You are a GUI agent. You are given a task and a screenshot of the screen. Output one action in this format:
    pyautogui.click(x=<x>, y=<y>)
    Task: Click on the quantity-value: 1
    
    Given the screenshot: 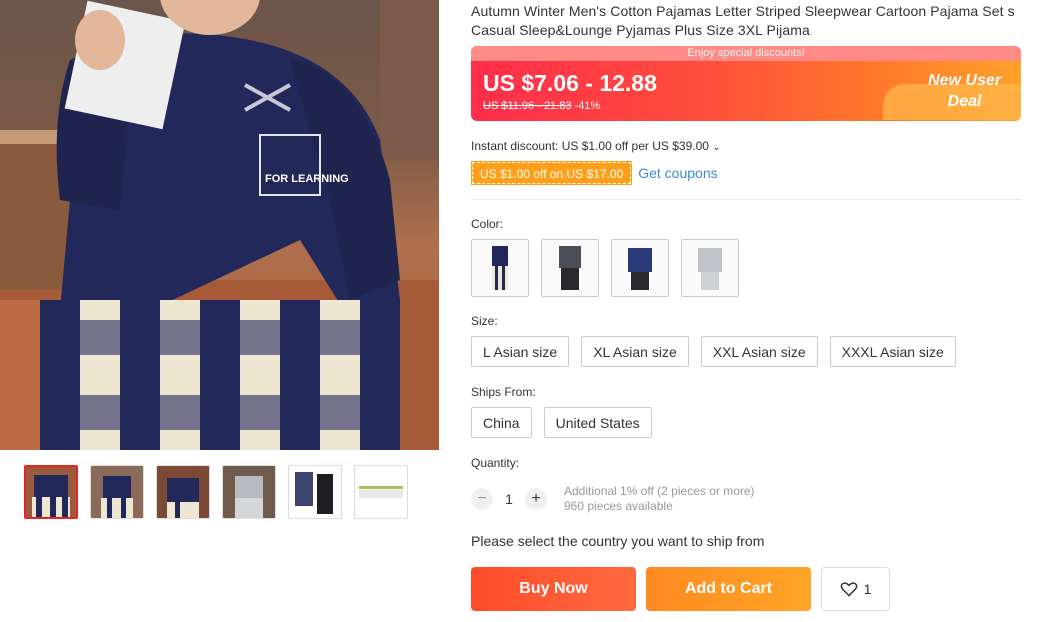 What is the action you would take?
    pyautogui.click(x=509, y=499)
    